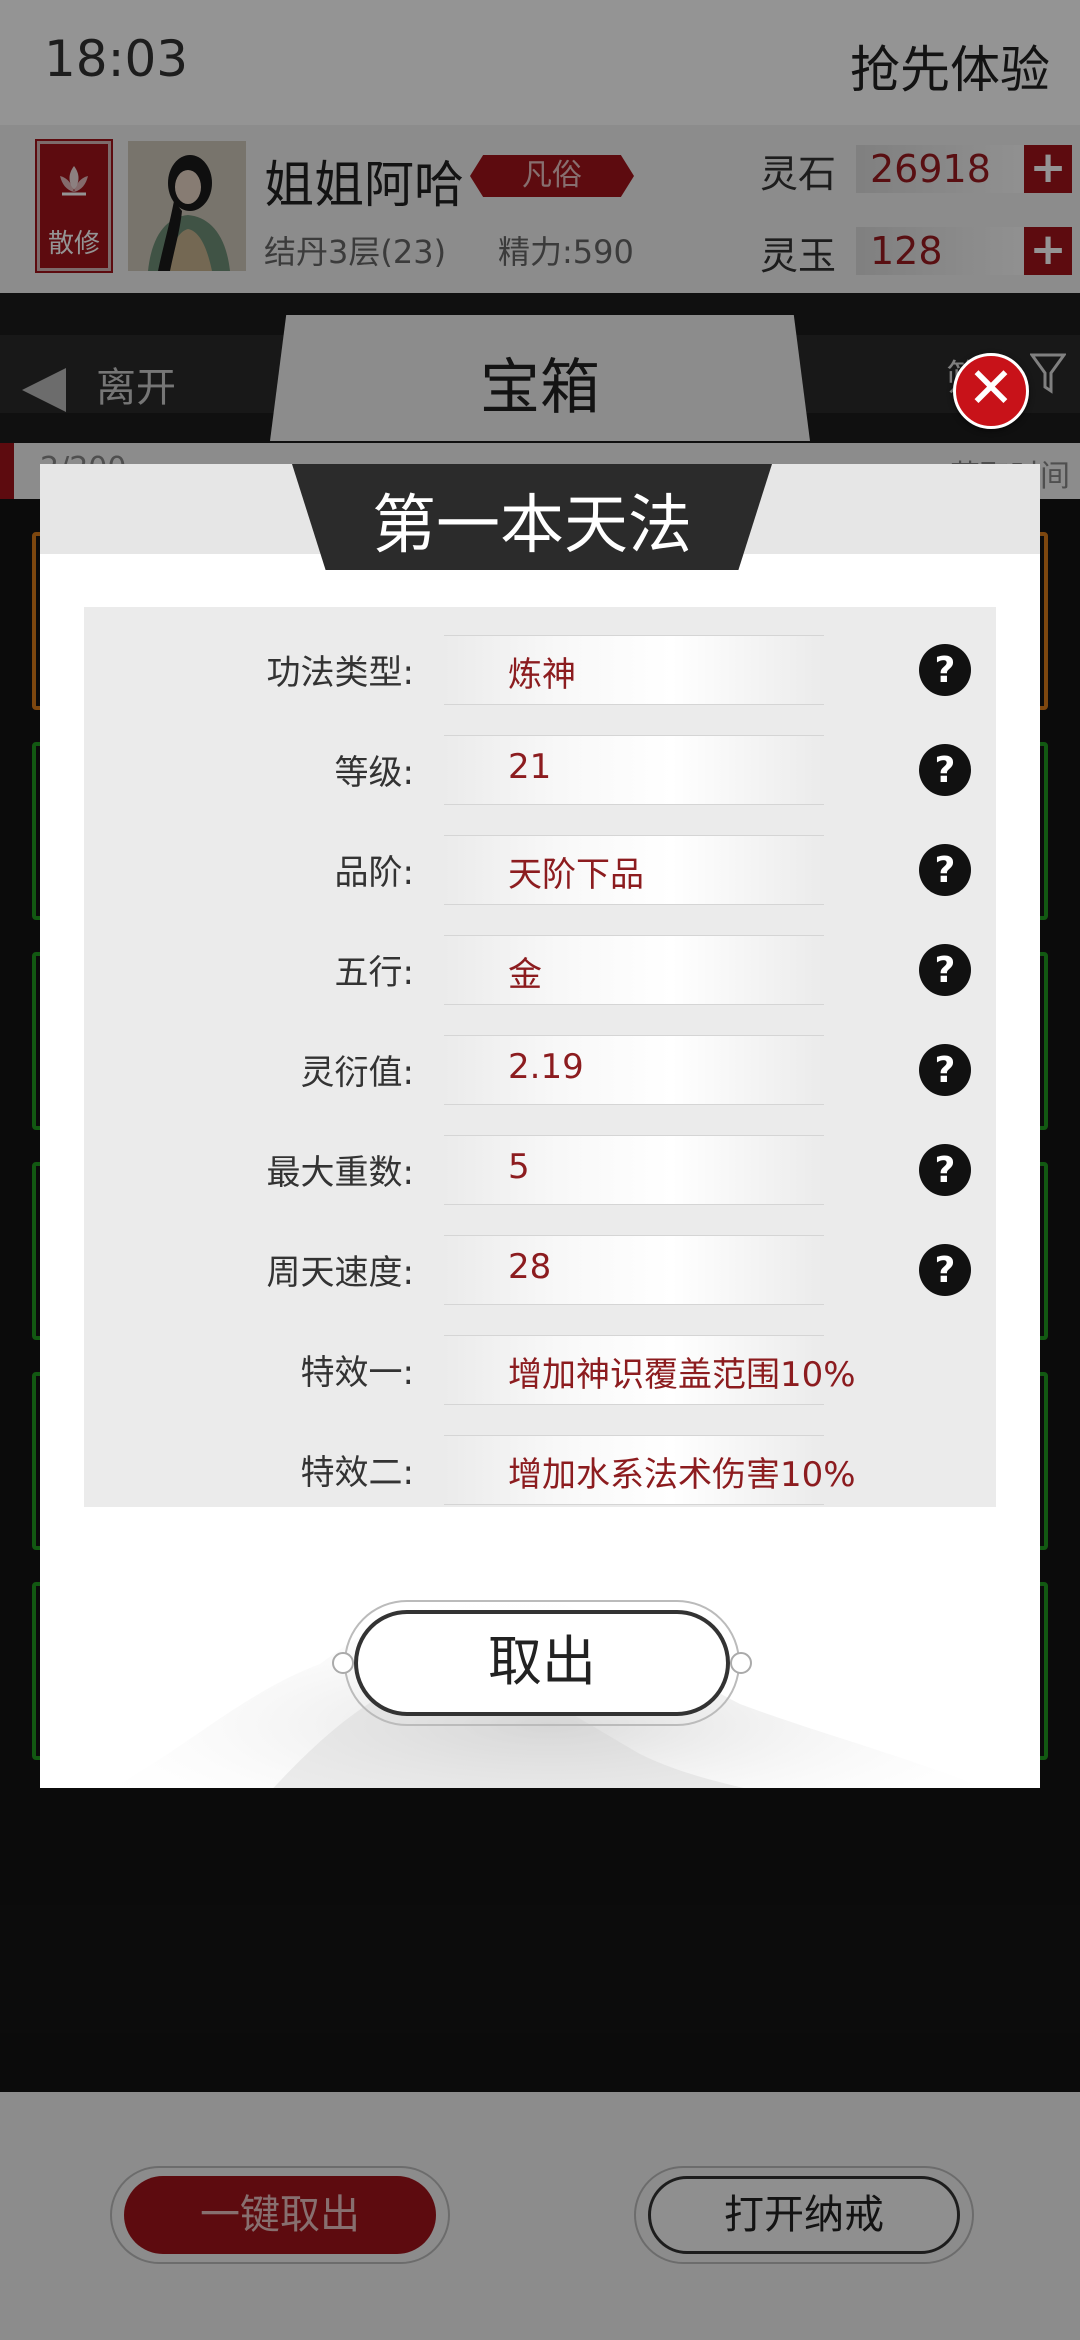  What do you see at coordinates (357, 1373) in the screenshot?
I see `property-label: 特效一:` at bounding box center [357, 1373].